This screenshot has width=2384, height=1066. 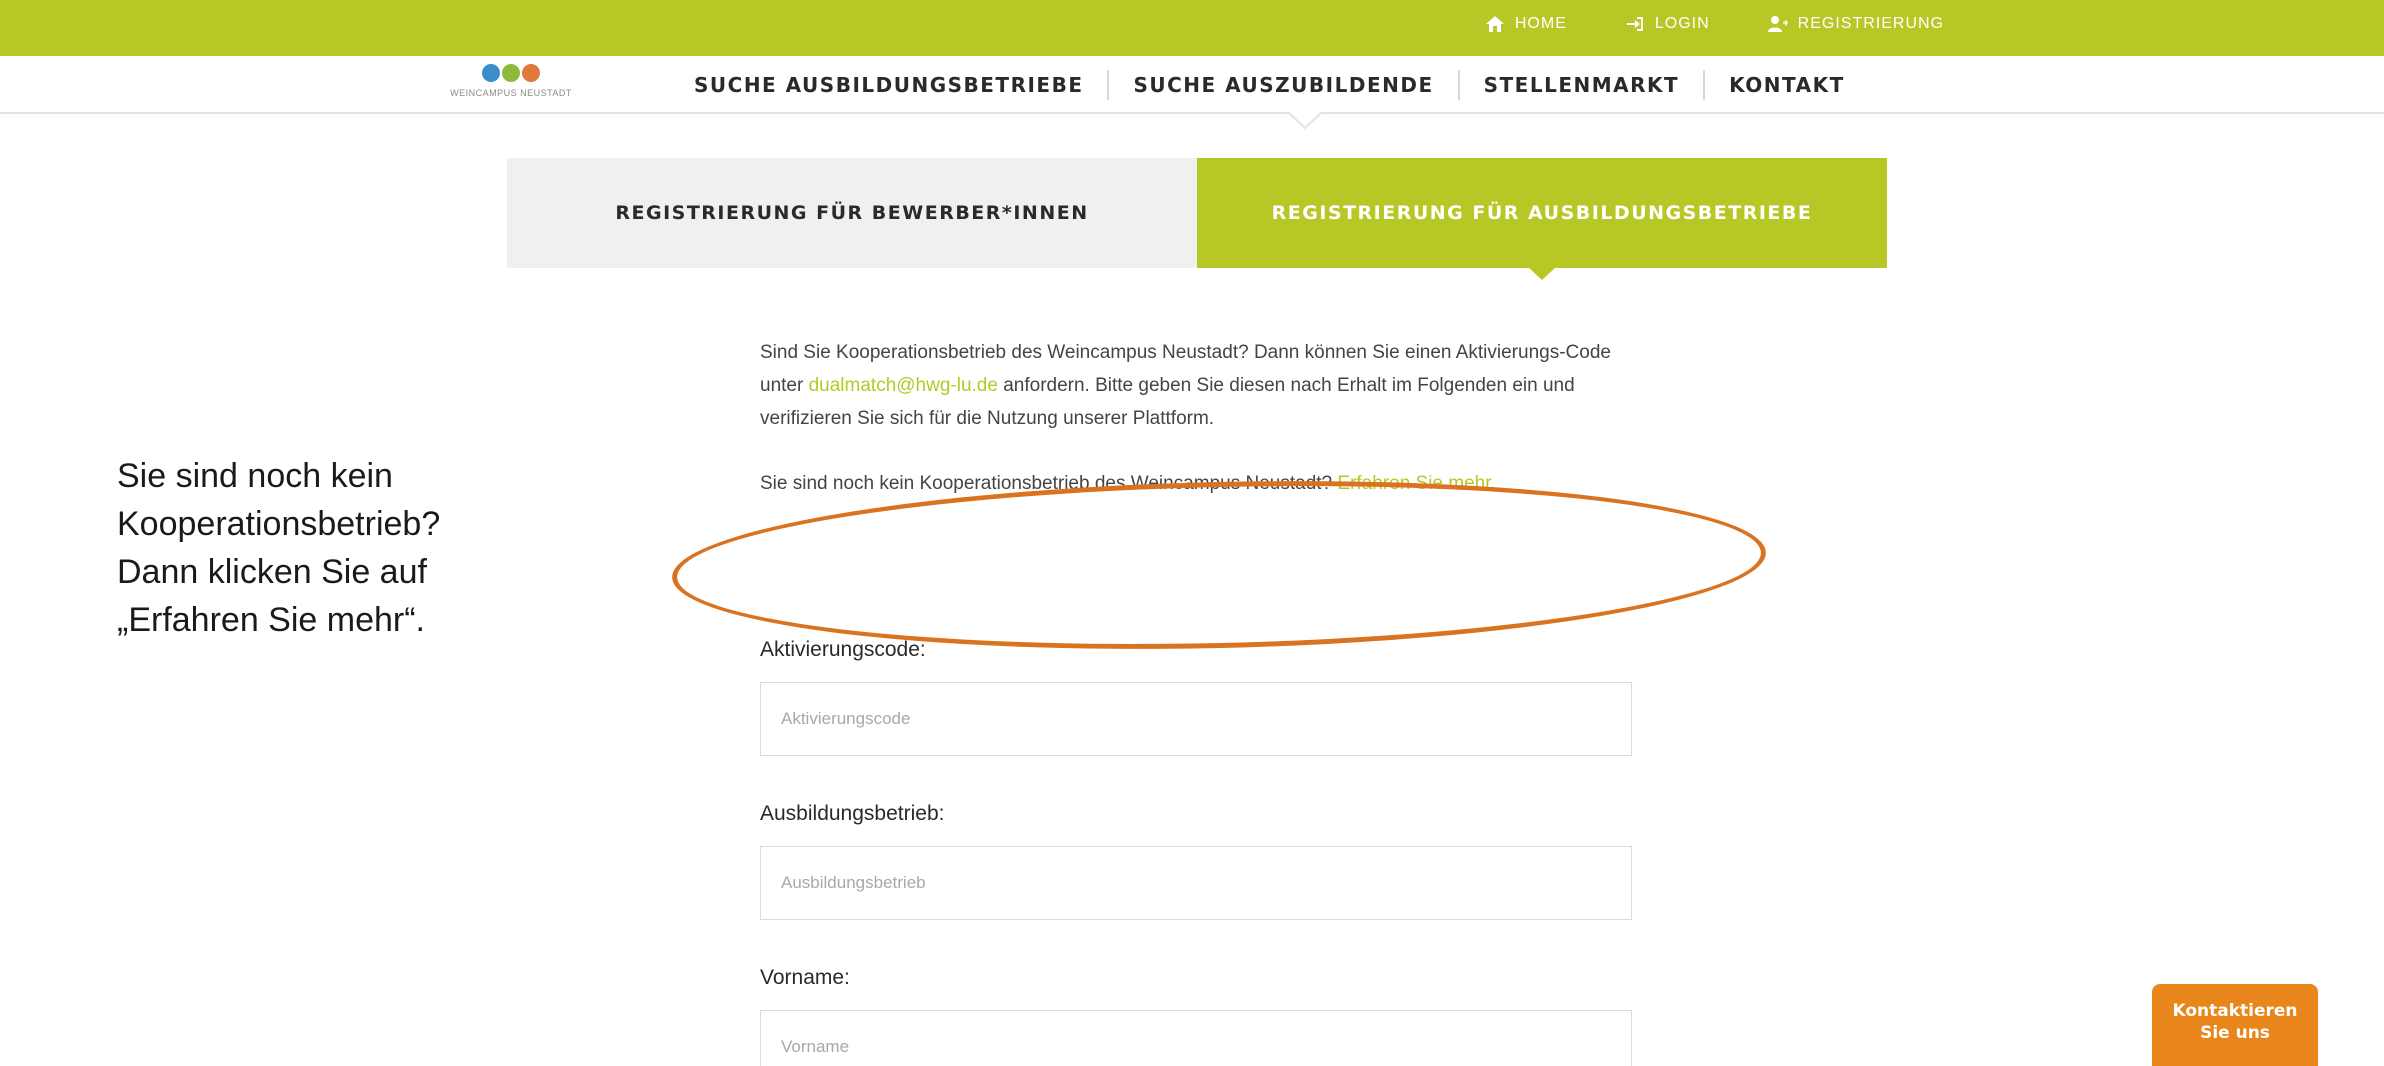 I want to click on nav-contact: KONTAKT, so click(x=1787, y=85).